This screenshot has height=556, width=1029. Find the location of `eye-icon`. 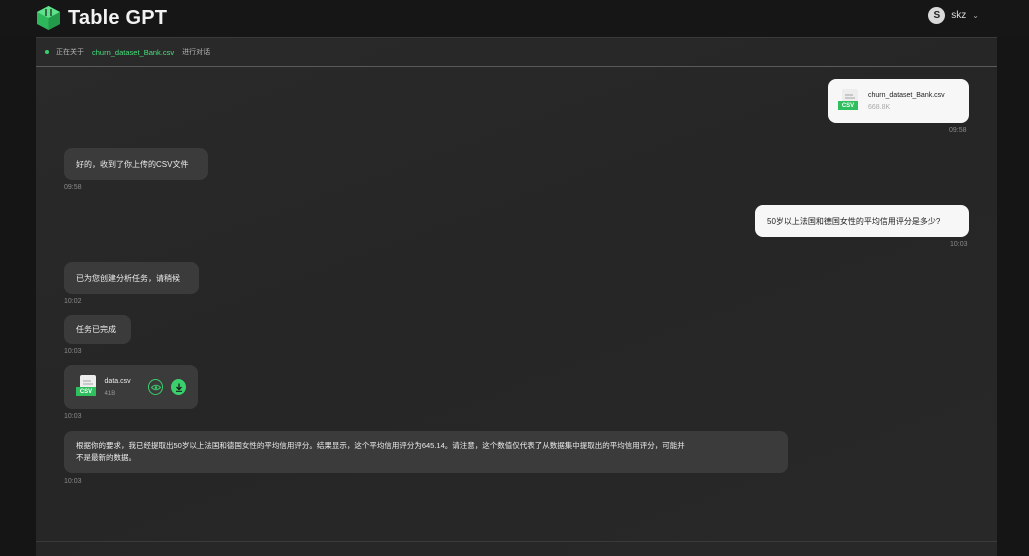

eye-icon is located at coordinates (155, 387).